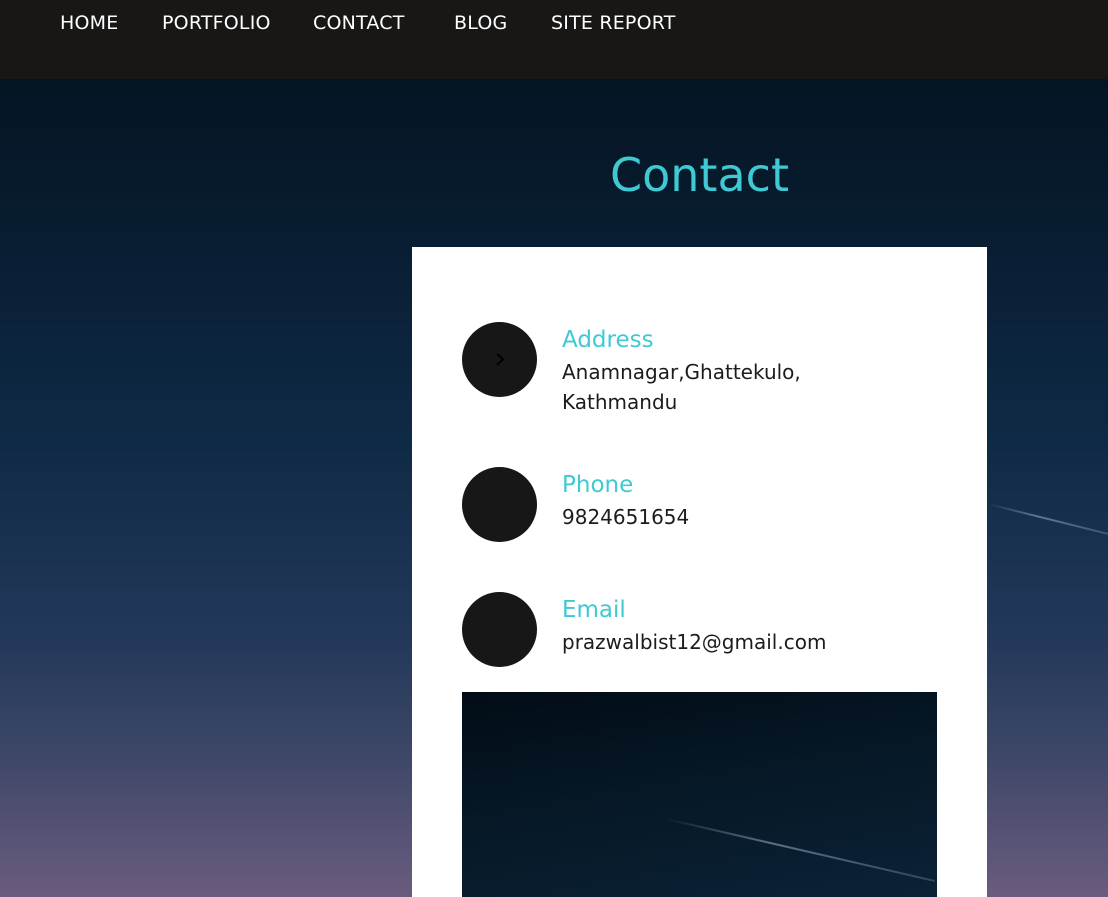 The width and height of the screenshot is (1108, 897). I want to click on phone-row: Phone 9824651654, so click(702, 507).